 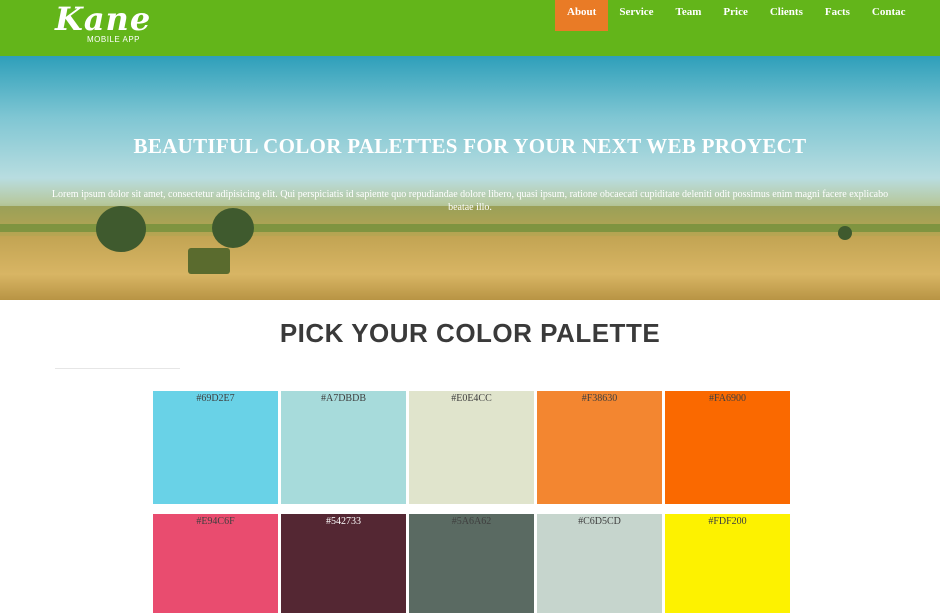 What do you see at coordinates (114, 39) in the screenshot?
I see `logo-subtitle: MOBILE APP` at bounding box center [114, 39].